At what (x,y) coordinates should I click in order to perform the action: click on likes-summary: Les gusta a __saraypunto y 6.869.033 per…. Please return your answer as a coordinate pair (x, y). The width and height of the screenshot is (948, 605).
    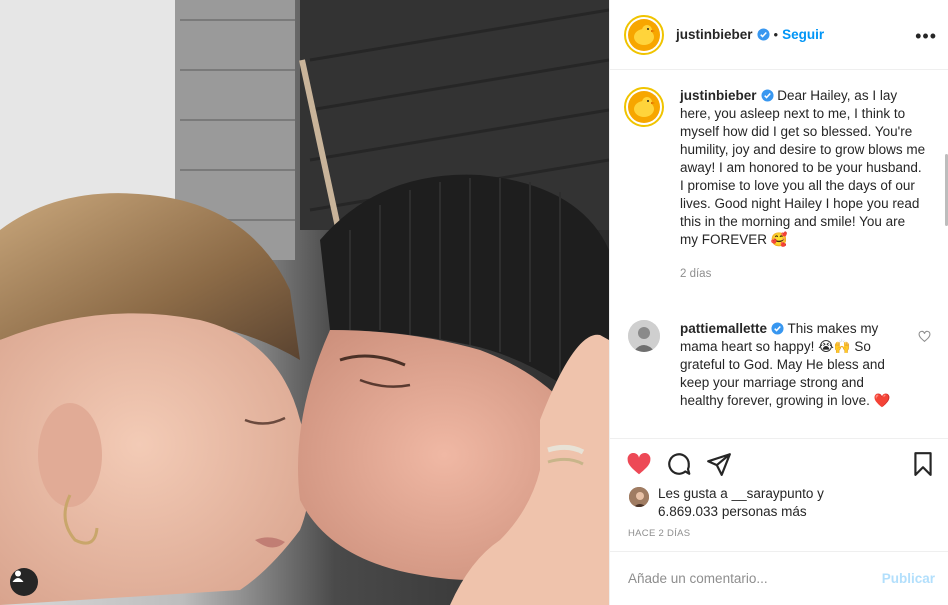
    Looking at the image, I should click on (743, 503).